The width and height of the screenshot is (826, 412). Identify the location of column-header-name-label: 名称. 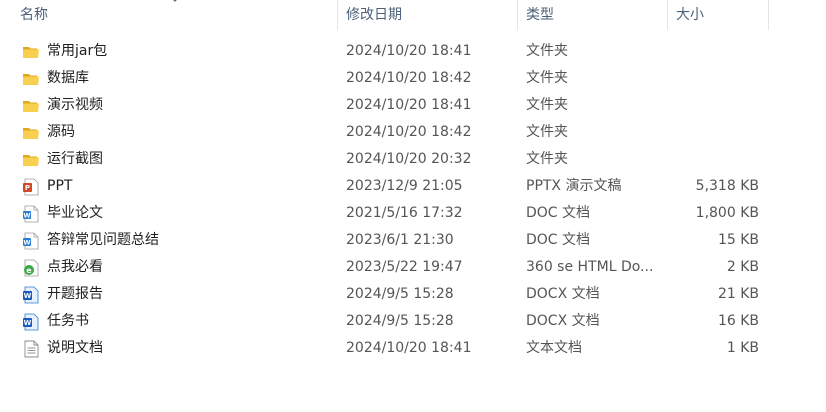
(34, 15).